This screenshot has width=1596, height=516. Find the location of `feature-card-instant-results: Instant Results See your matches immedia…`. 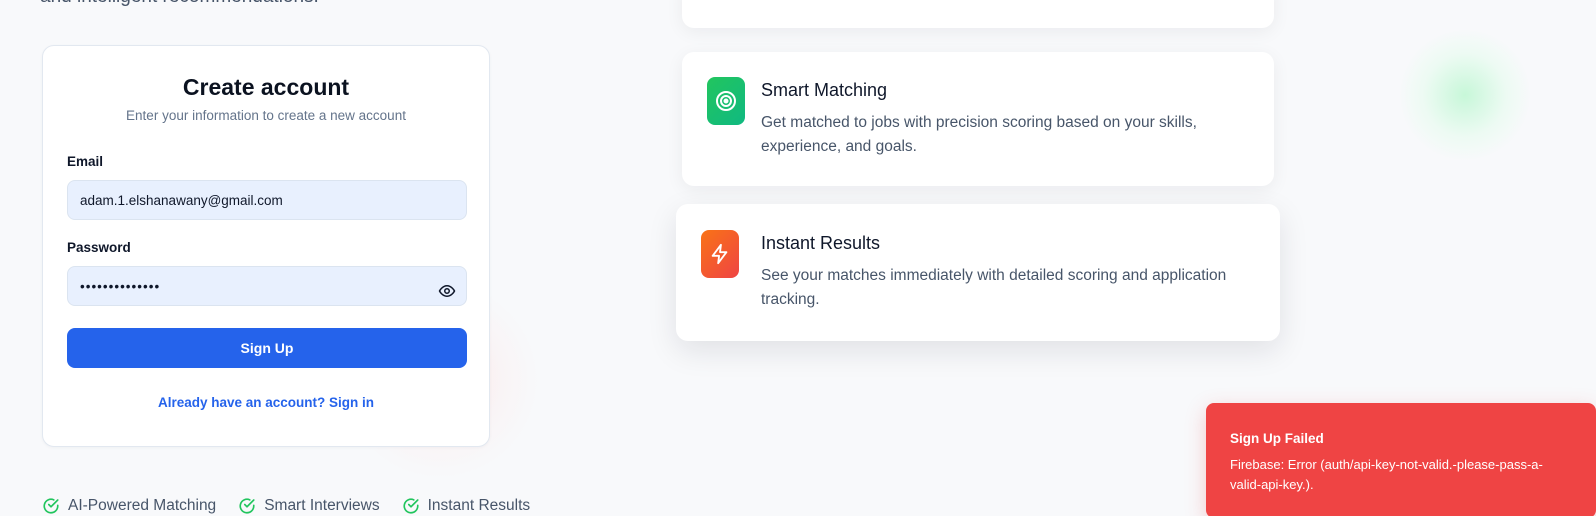

feature-card-instant-results: Instant Results See your matches immedia… is located at coordinates (978, 272).